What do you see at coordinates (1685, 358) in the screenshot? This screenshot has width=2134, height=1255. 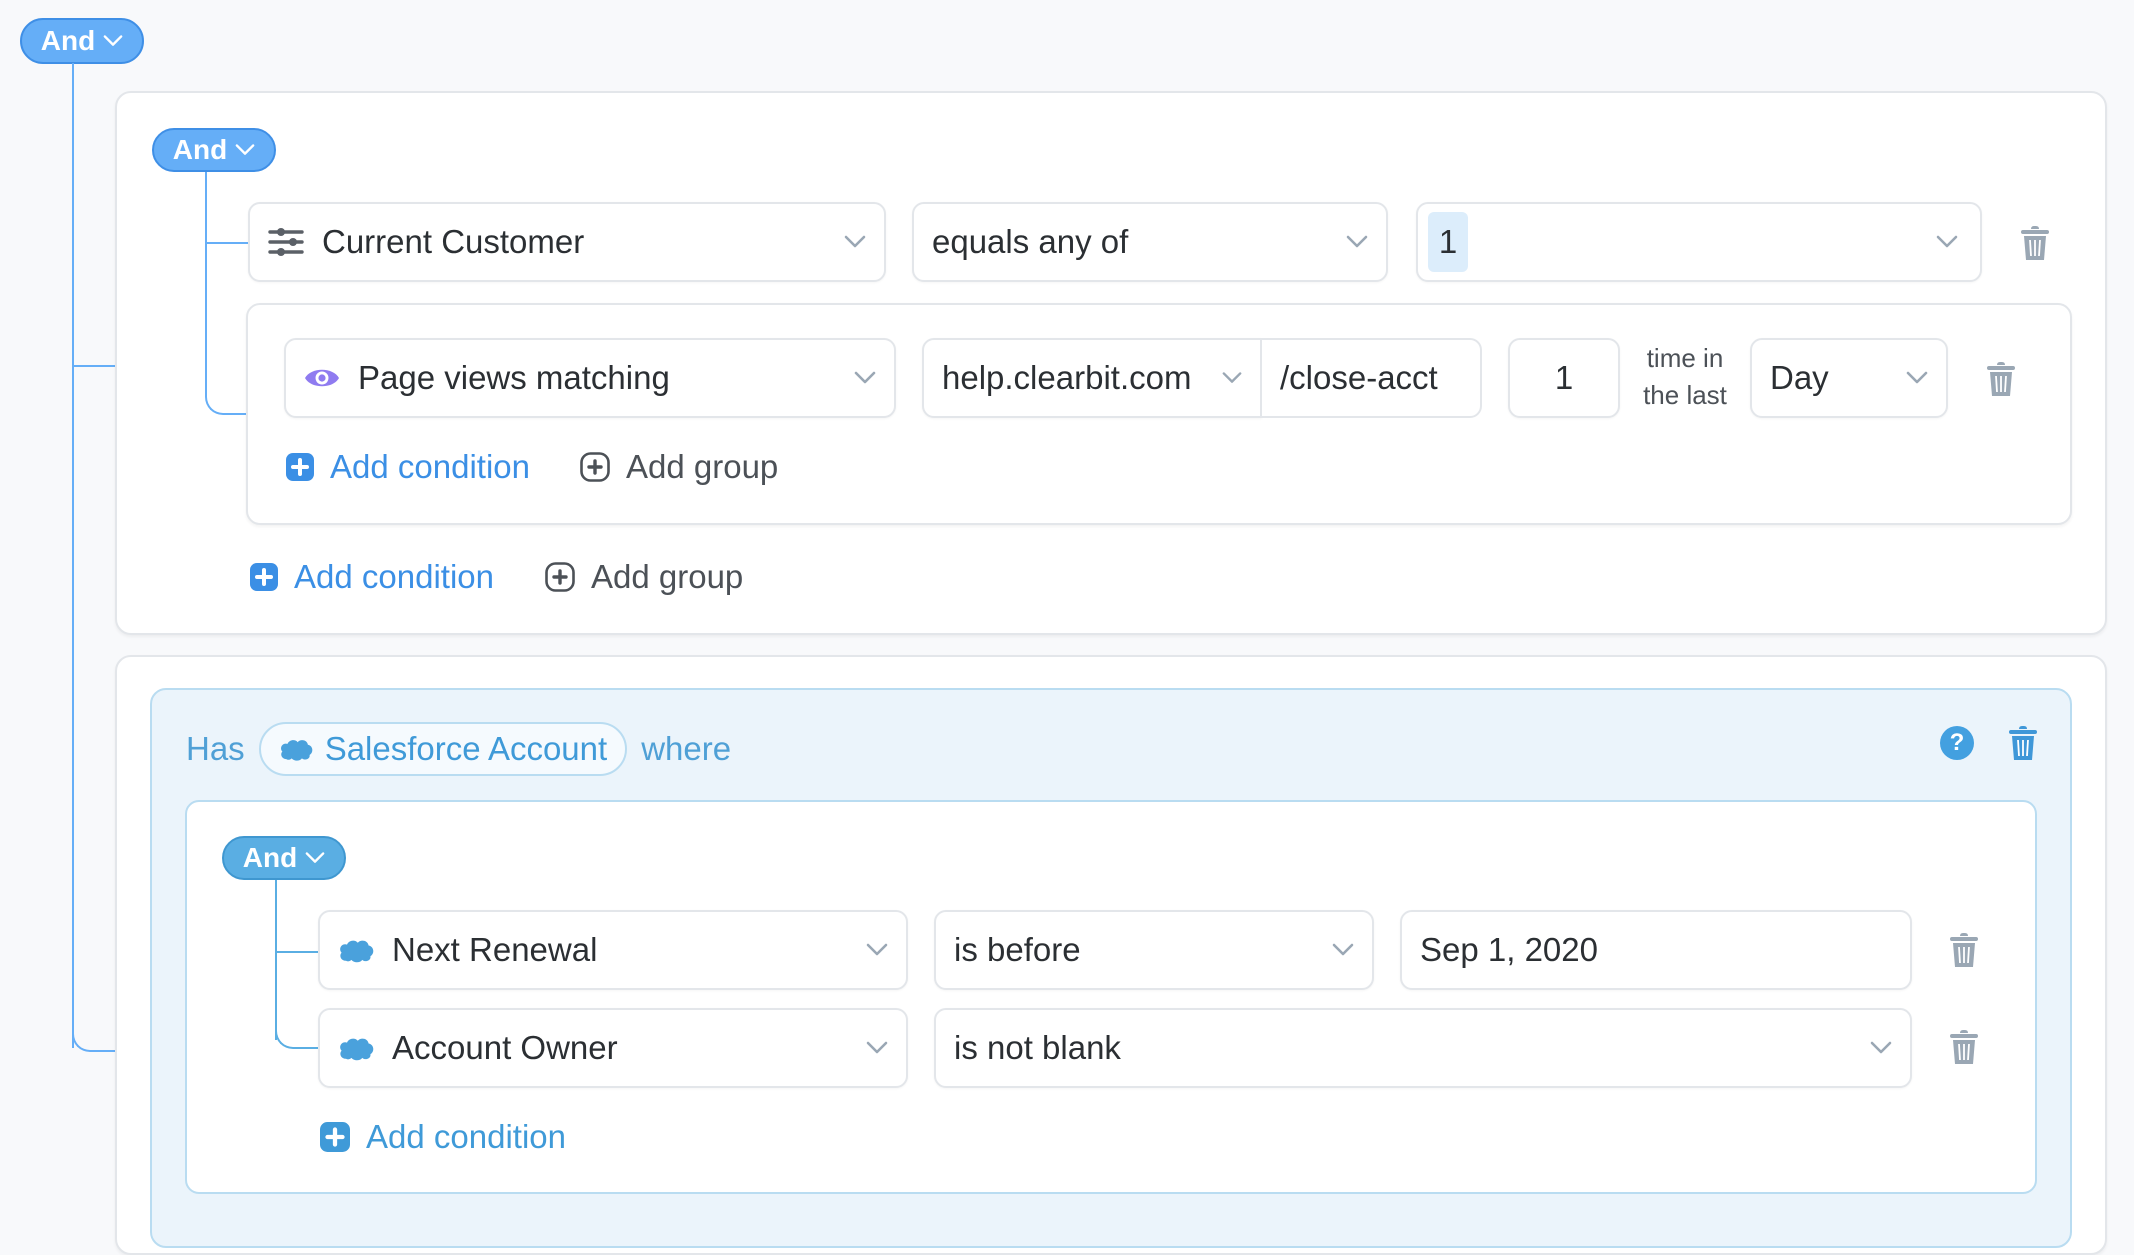 I see `time-label-line1: time in` at bounding box center [1685, 358].